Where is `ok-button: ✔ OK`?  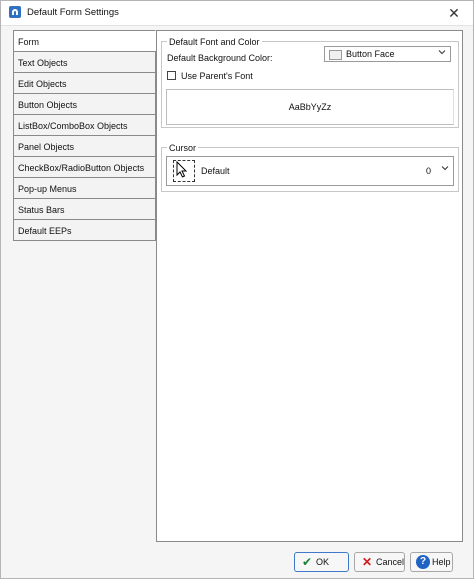 ok-button: ✔ OK is located at coordinates (321, 562).